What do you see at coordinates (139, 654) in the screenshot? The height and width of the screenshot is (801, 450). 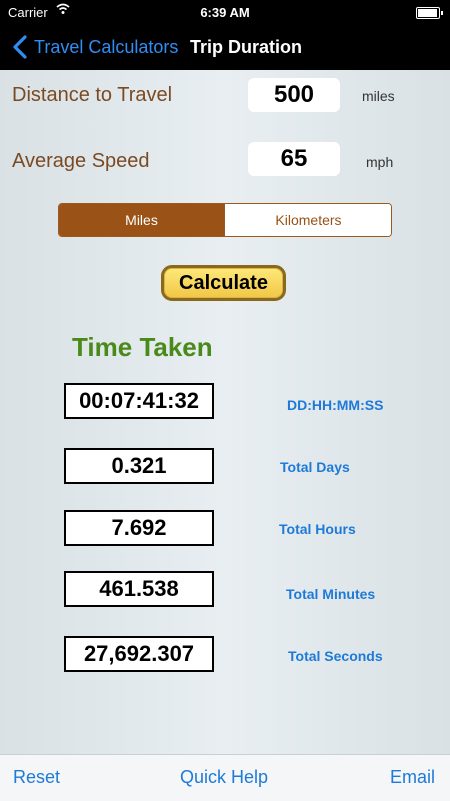 I see `result-seconds-value: 27,692.307` at bounding box center [139, 654].